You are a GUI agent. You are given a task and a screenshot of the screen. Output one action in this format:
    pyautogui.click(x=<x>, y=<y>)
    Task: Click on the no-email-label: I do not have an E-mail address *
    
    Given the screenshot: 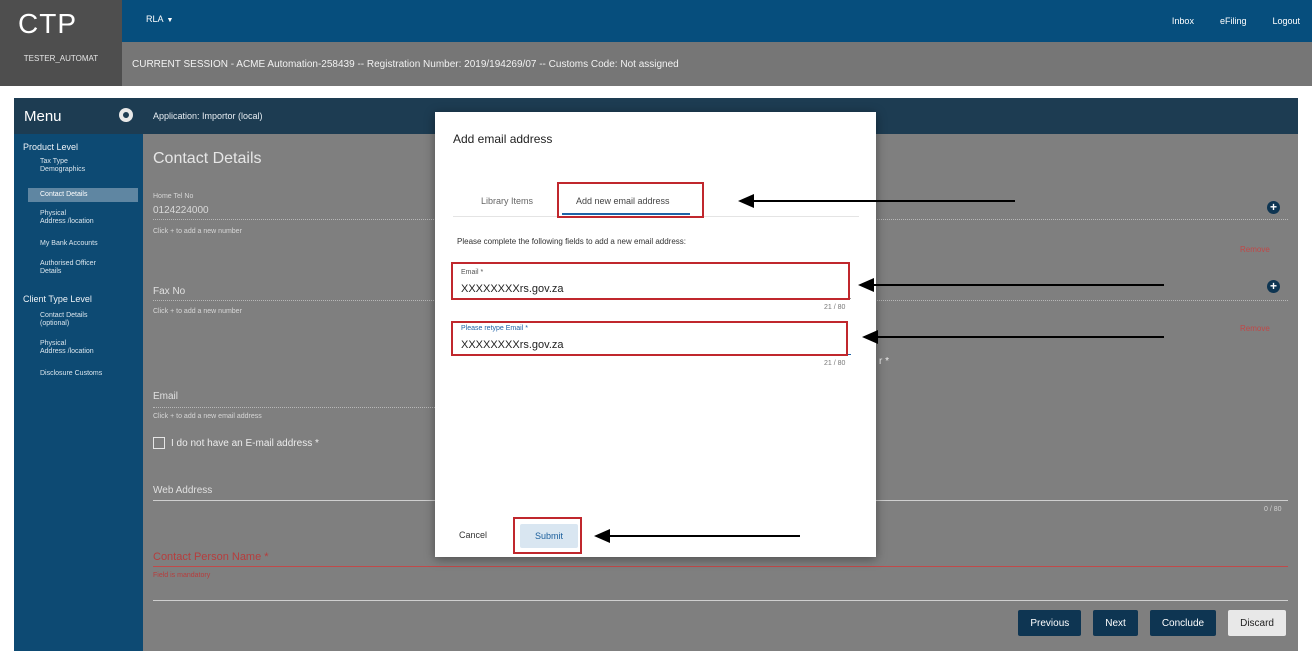 What is the action you would take?
    pyautogui.click(x=245, y=443)
    